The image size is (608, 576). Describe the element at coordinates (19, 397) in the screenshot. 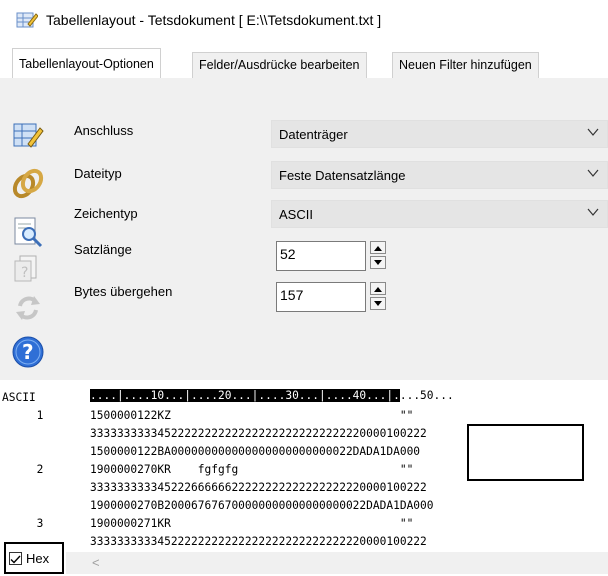

I see `grid-header-label: ASCII` at that location.